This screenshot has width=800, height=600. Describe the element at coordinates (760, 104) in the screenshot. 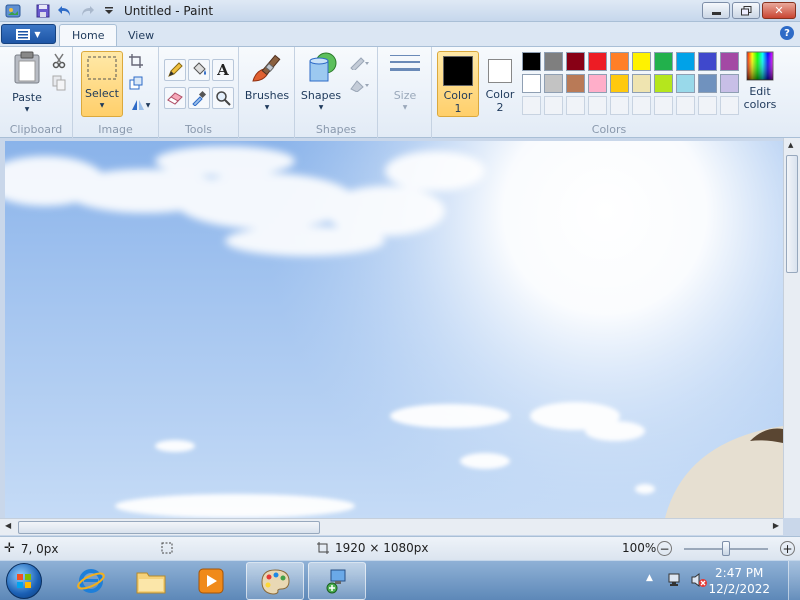

I see `edit-colors-label-2: colors` at that location.